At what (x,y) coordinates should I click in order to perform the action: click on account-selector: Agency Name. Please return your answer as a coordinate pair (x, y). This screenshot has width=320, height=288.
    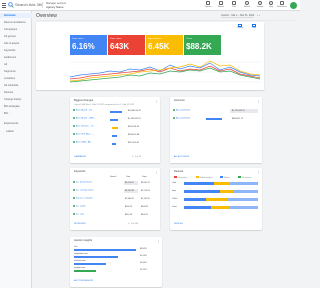
    Looking at the image, I should click on (55, 7).